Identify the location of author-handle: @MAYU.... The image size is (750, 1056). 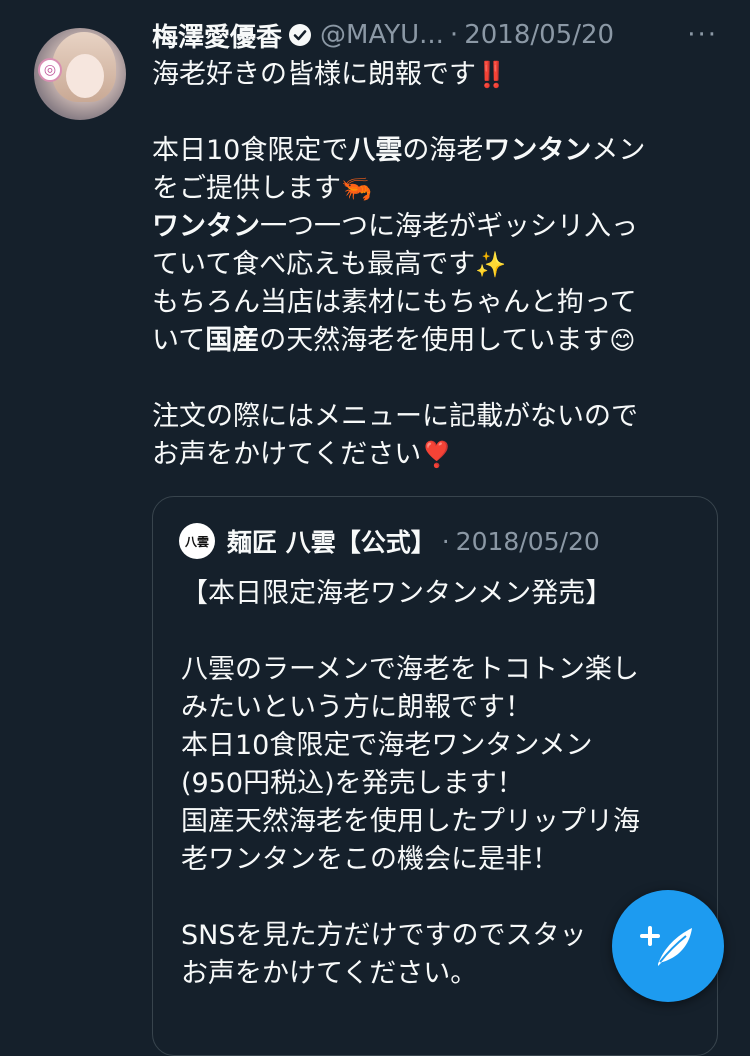
(382, 35).